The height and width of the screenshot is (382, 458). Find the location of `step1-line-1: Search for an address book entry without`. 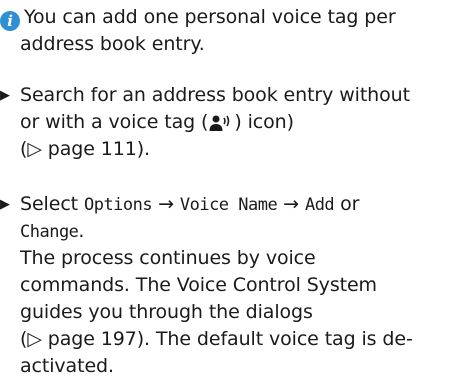

step1-line-1: Search for an address book entry without is located at coordinates (215, 95).